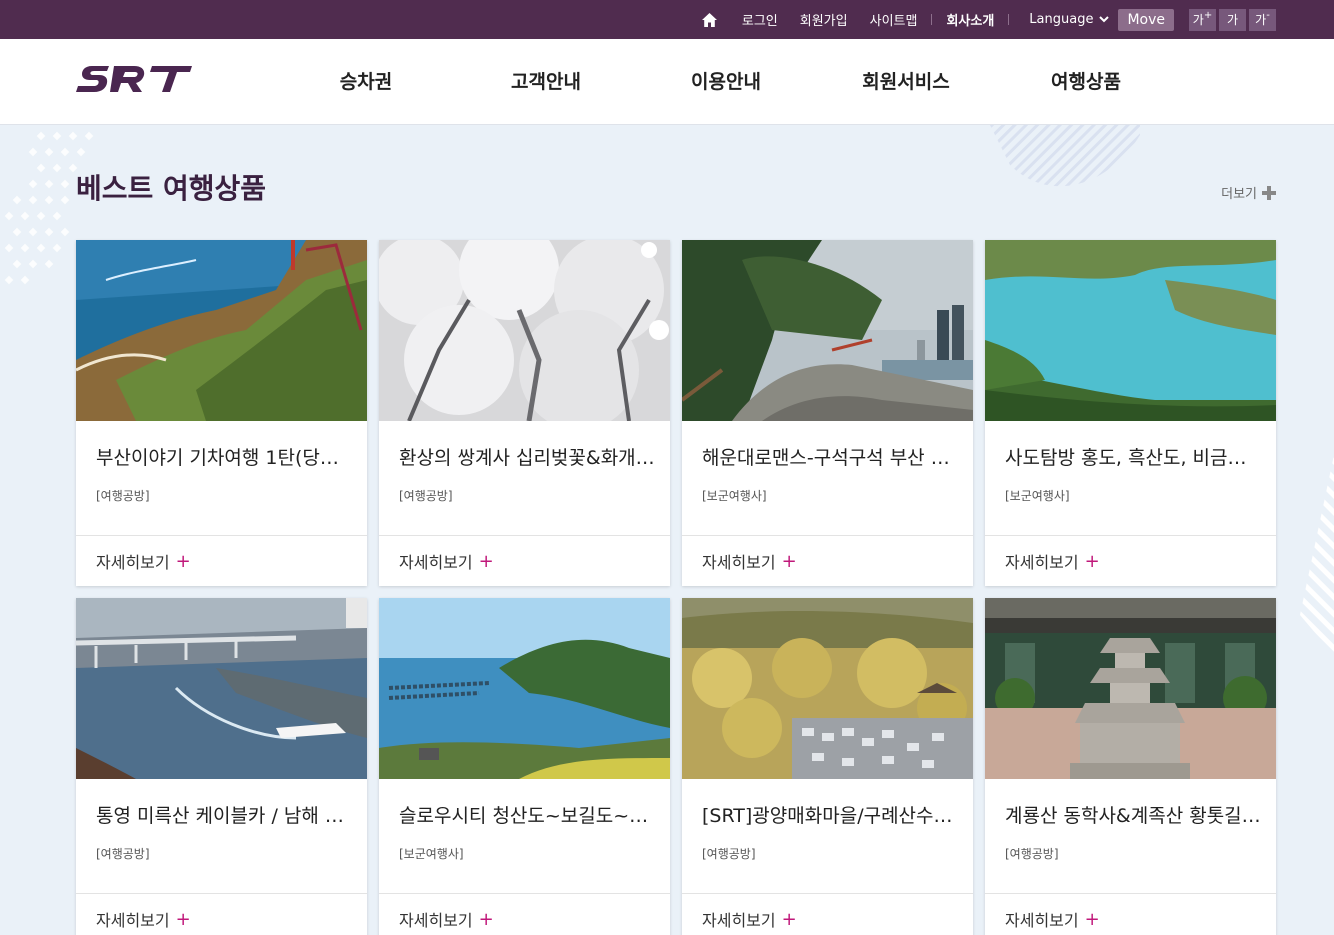 The image size is (1334, 935). I want to click on product-title: 슬로우시티 청산도~보길도~완도 여행, so click(528, 814).